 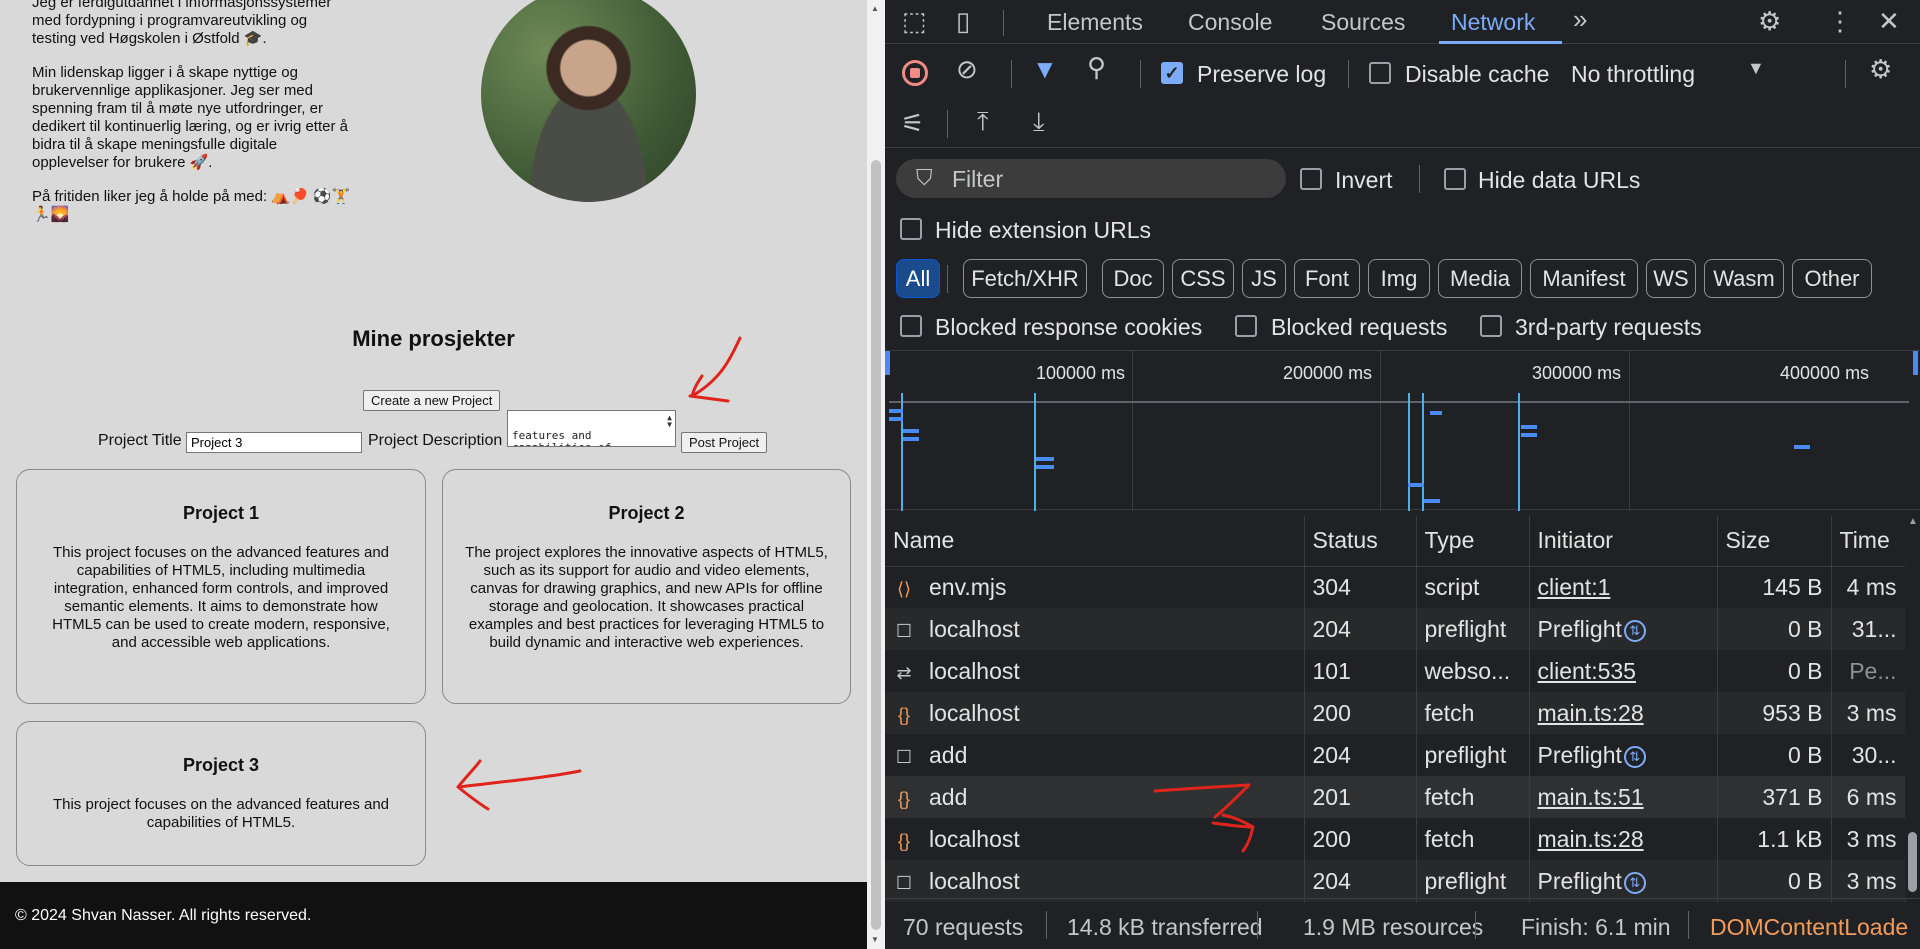 I want to click on profile-photo, so click(x=588, y=101).